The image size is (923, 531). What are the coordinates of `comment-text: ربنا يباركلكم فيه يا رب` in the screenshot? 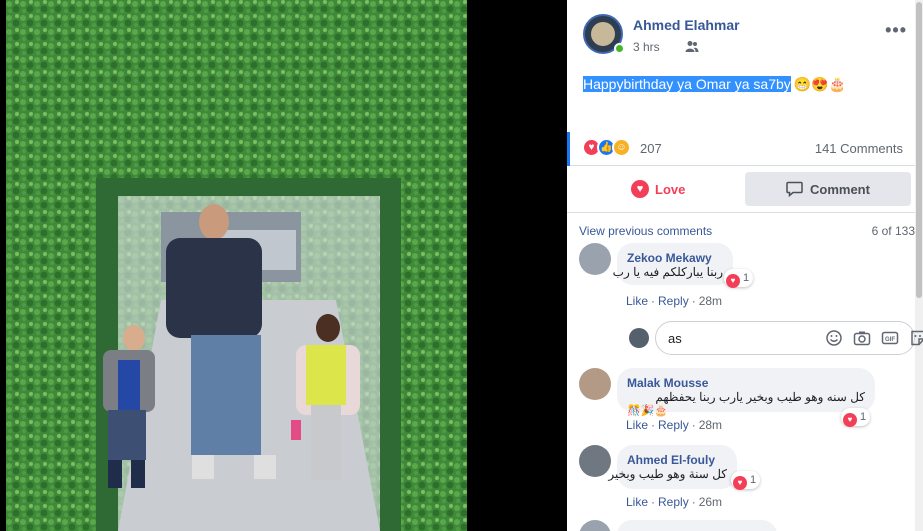 It's located at (667, 272).